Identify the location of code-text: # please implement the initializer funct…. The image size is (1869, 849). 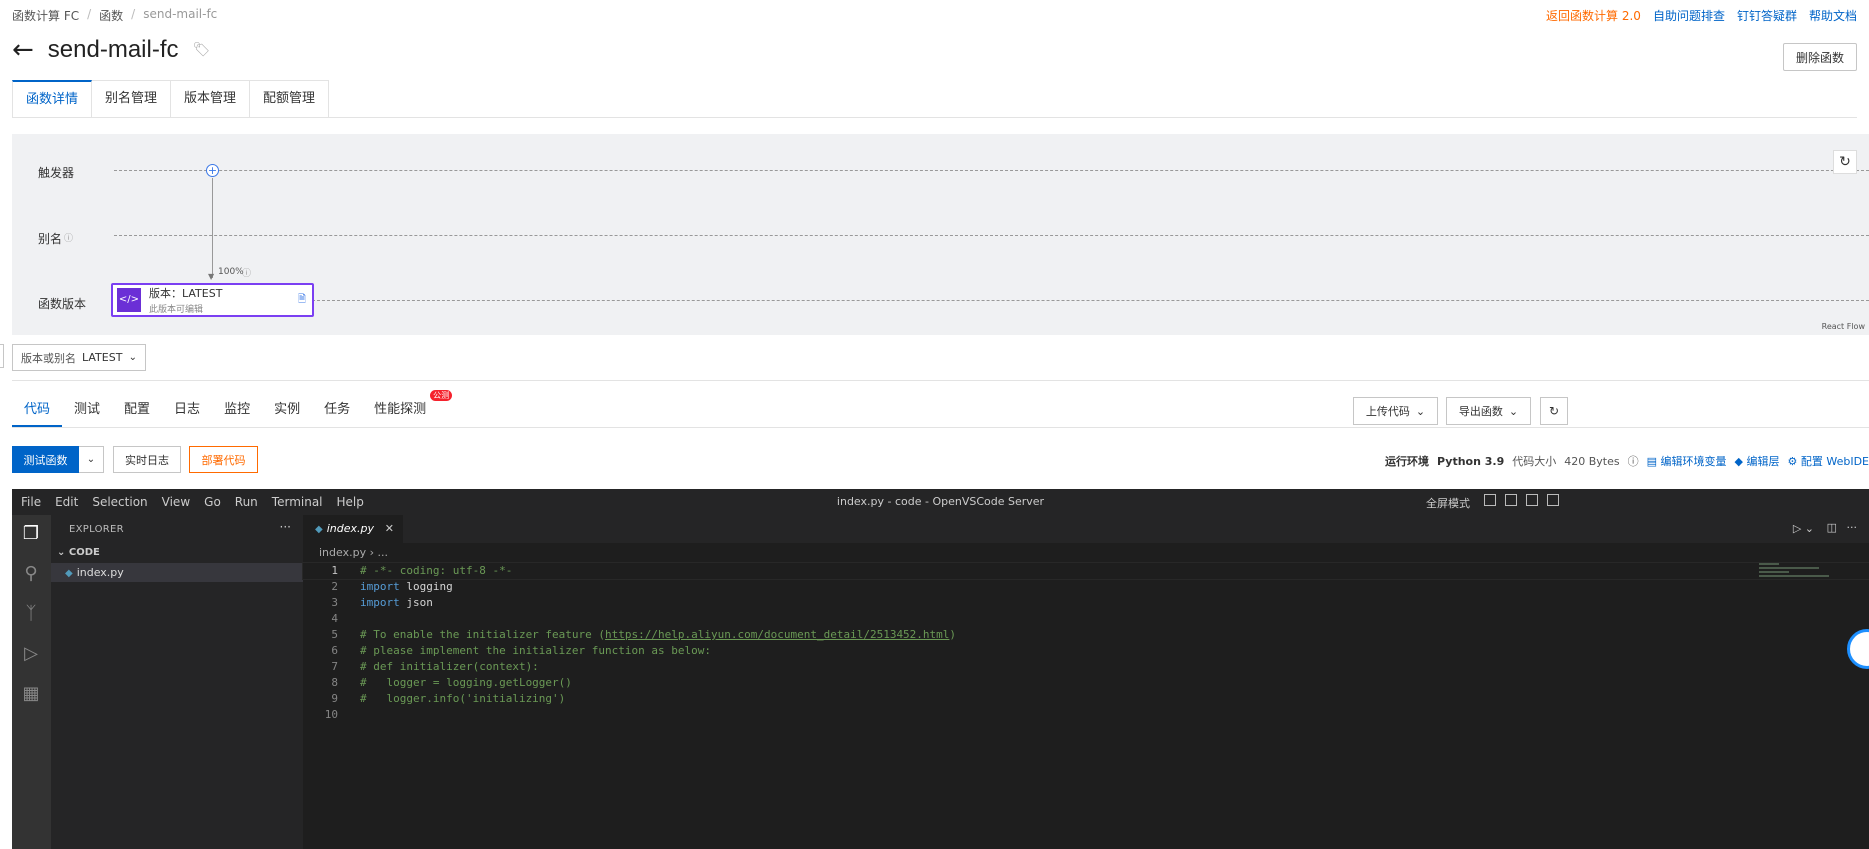
(535, 651).